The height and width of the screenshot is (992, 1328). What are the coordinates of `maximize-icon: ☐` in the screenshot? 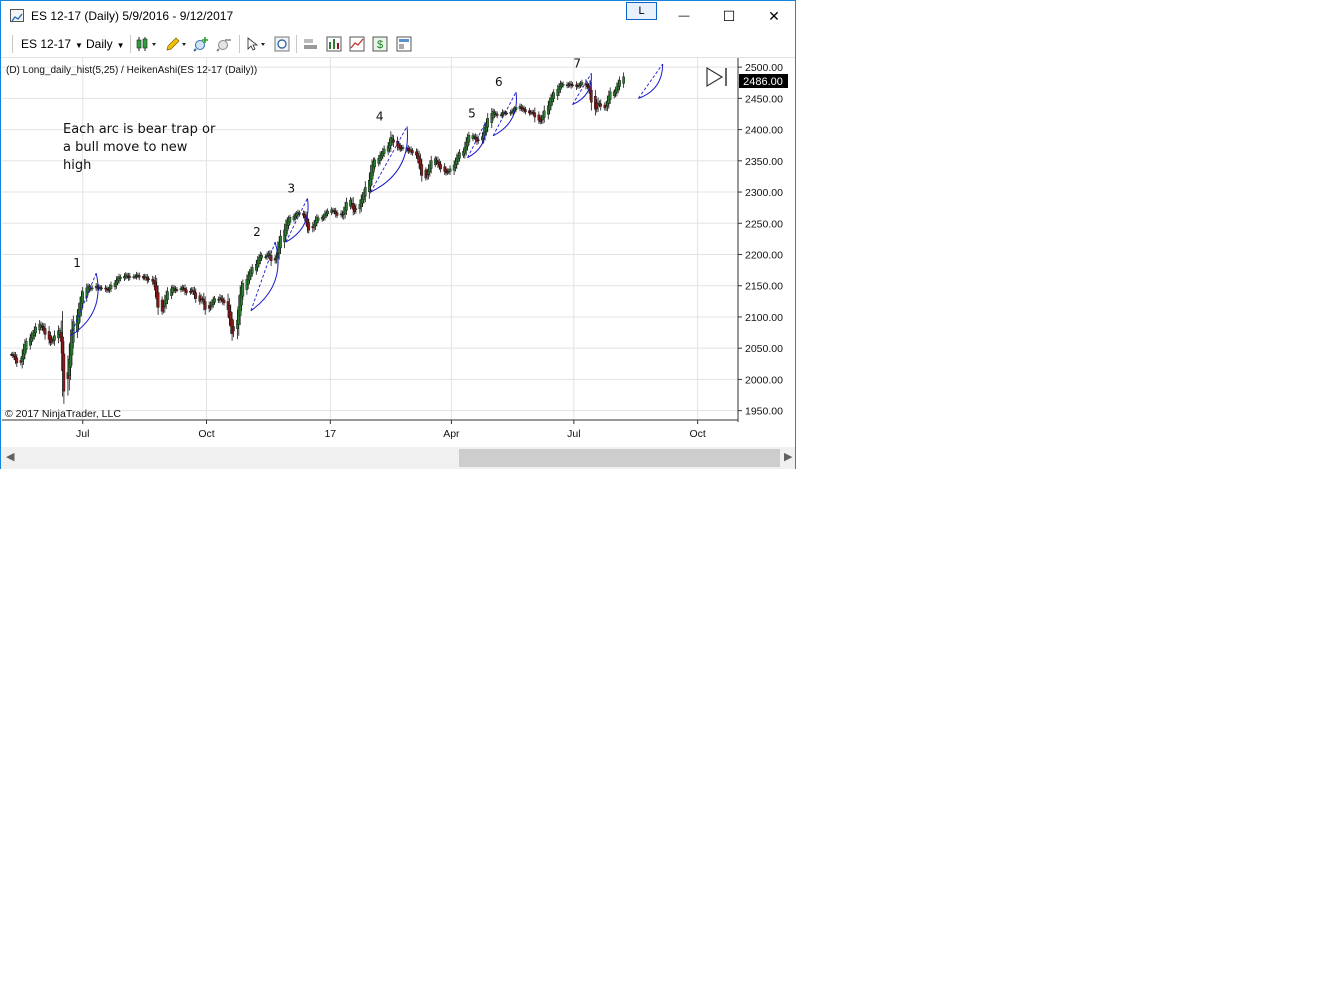 It's located at (729, 15).